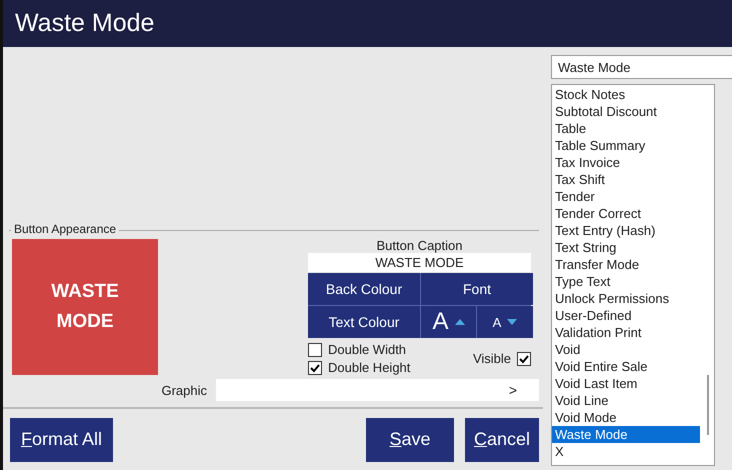  I want to click on list-item: X, so click(626, 451).